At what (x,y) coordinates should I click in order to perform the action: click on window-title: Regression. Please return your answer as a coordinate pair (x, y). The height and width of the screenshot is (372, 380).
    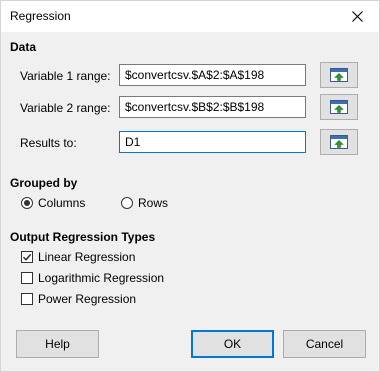
    Looking at the image, I should click on (40, 16).